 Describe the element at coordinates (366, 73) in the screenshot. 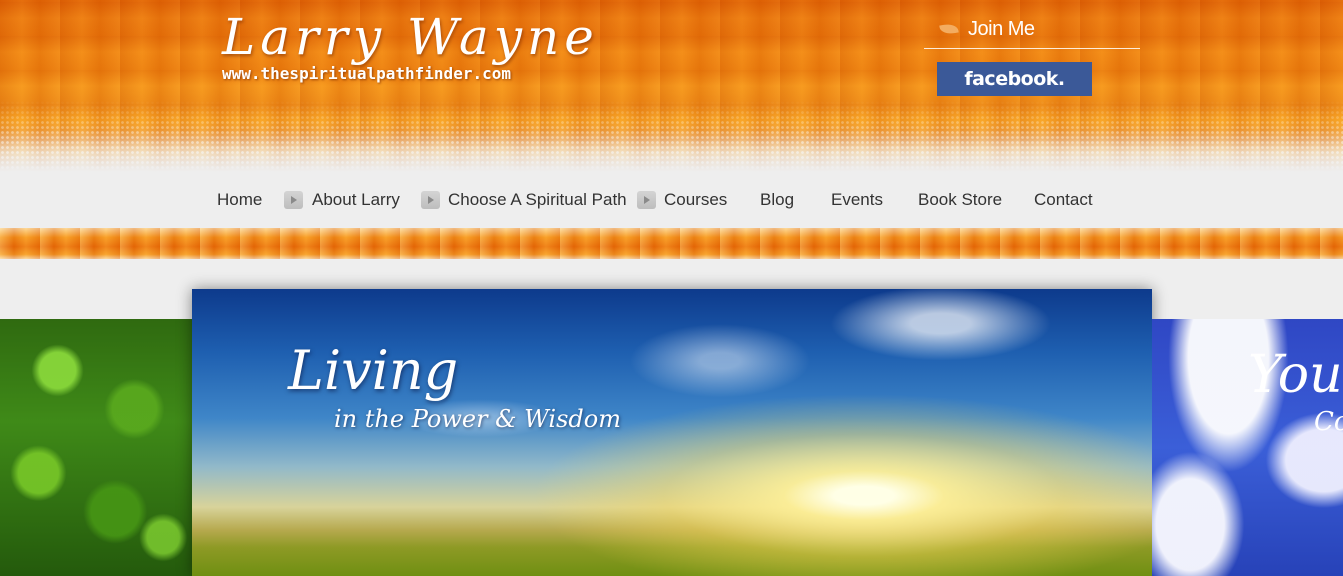

I see `site-url: www.thespiritualpathfinder.com` at that location.